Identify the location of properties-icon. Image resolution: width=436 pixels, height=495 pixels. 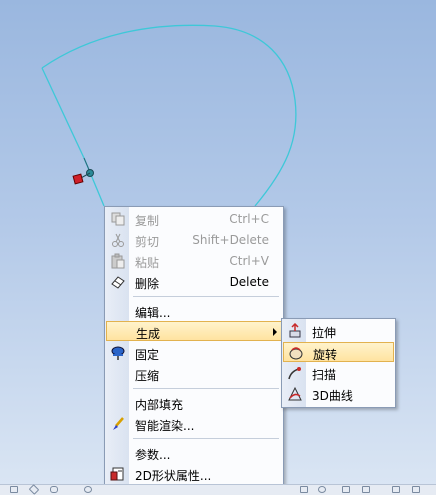
(118, 474).